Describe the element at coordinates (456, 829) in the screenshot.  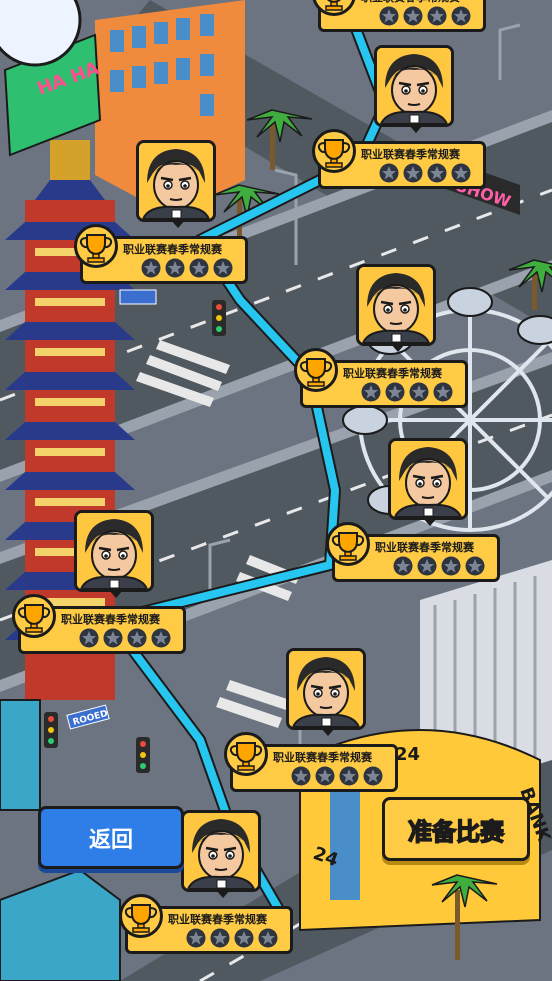
I see `prepare-match-button: 准备比赛` at that location.